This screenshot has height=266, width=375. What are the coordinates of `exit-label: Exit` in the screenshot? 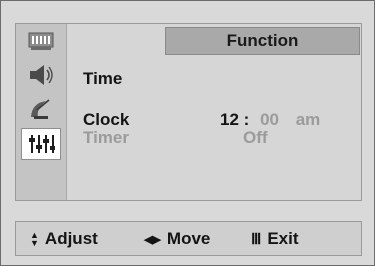 It's located at (283, 238).